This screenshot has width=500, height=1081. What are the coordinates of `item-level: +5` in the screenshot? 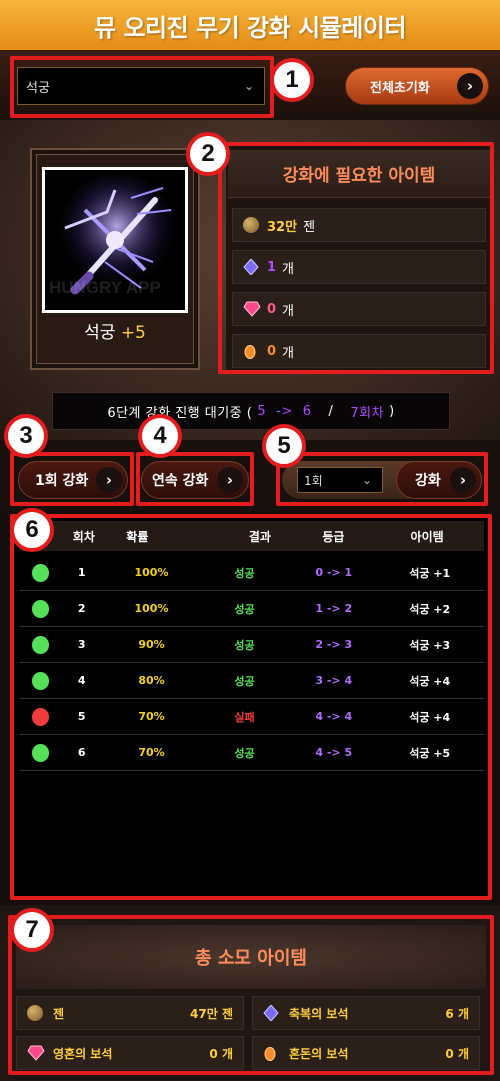 It's located at (133, 333).